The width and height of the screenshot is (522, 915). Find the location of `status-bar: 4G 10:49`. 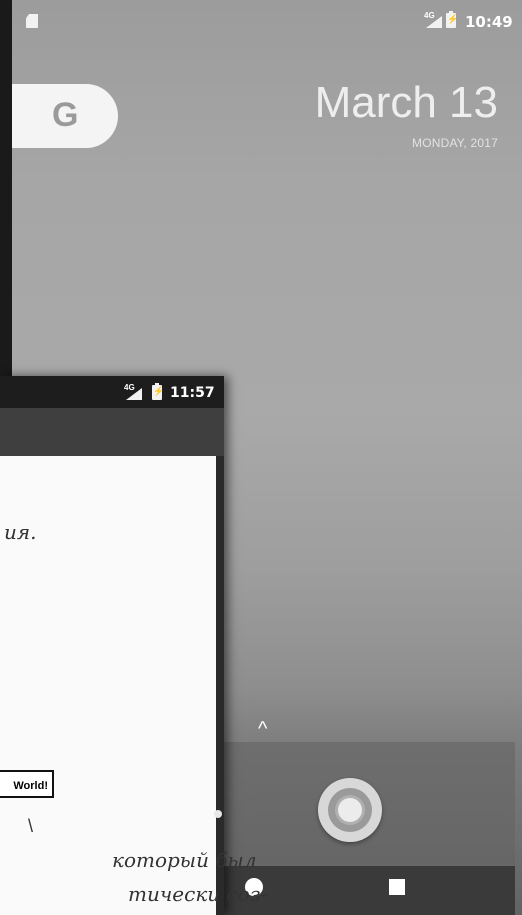

status-bar: 4G 10:49 is located at coordinates (267, 24).